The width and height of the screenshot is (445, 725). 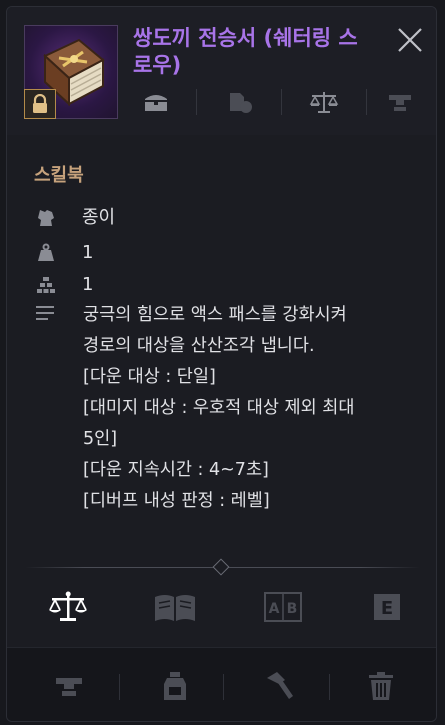 I want to click on description-line: 경로의 대상을 산산조각 냅니다., so click(x=199, y=346).